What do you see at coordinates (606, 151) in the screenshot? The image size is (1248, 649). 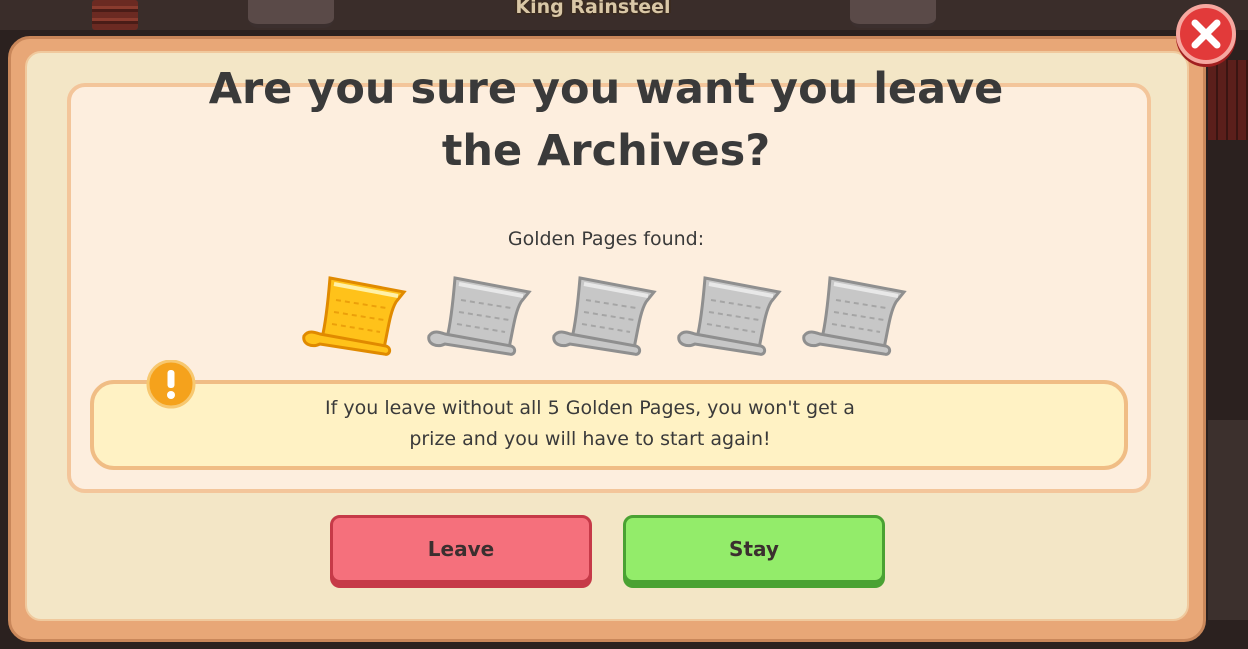 I see `dialog-title-line2: the Archives?` at bounding box center [606, 151].